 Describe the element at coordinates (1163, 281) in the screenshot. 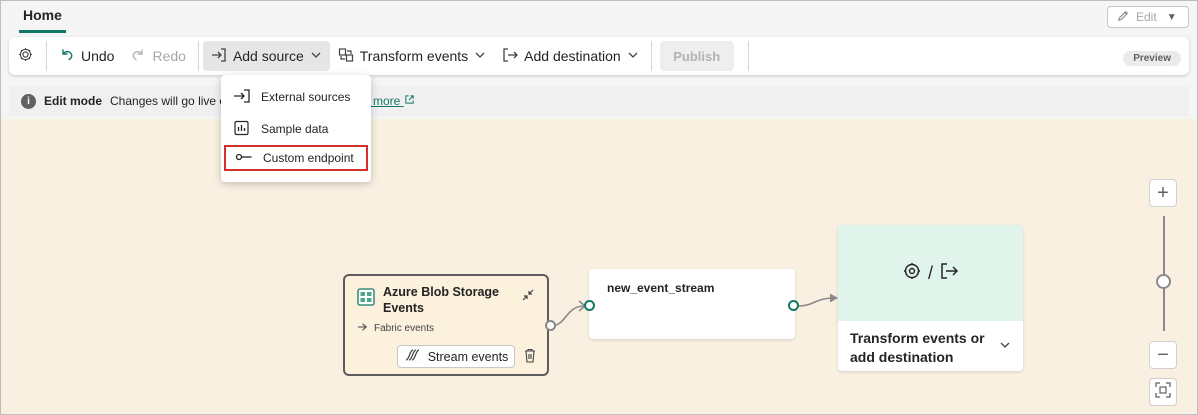

I see `zoom-slider-thumb` at that location.